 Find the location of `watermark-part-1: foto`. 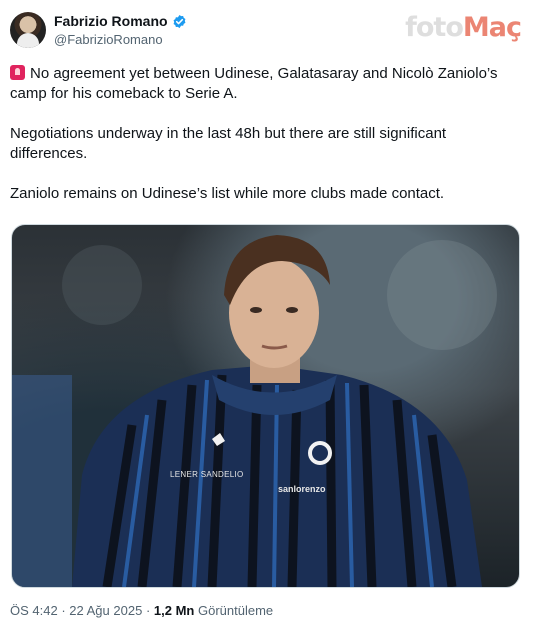

watermark-part-1: foto is located at coordinates (434, 27).